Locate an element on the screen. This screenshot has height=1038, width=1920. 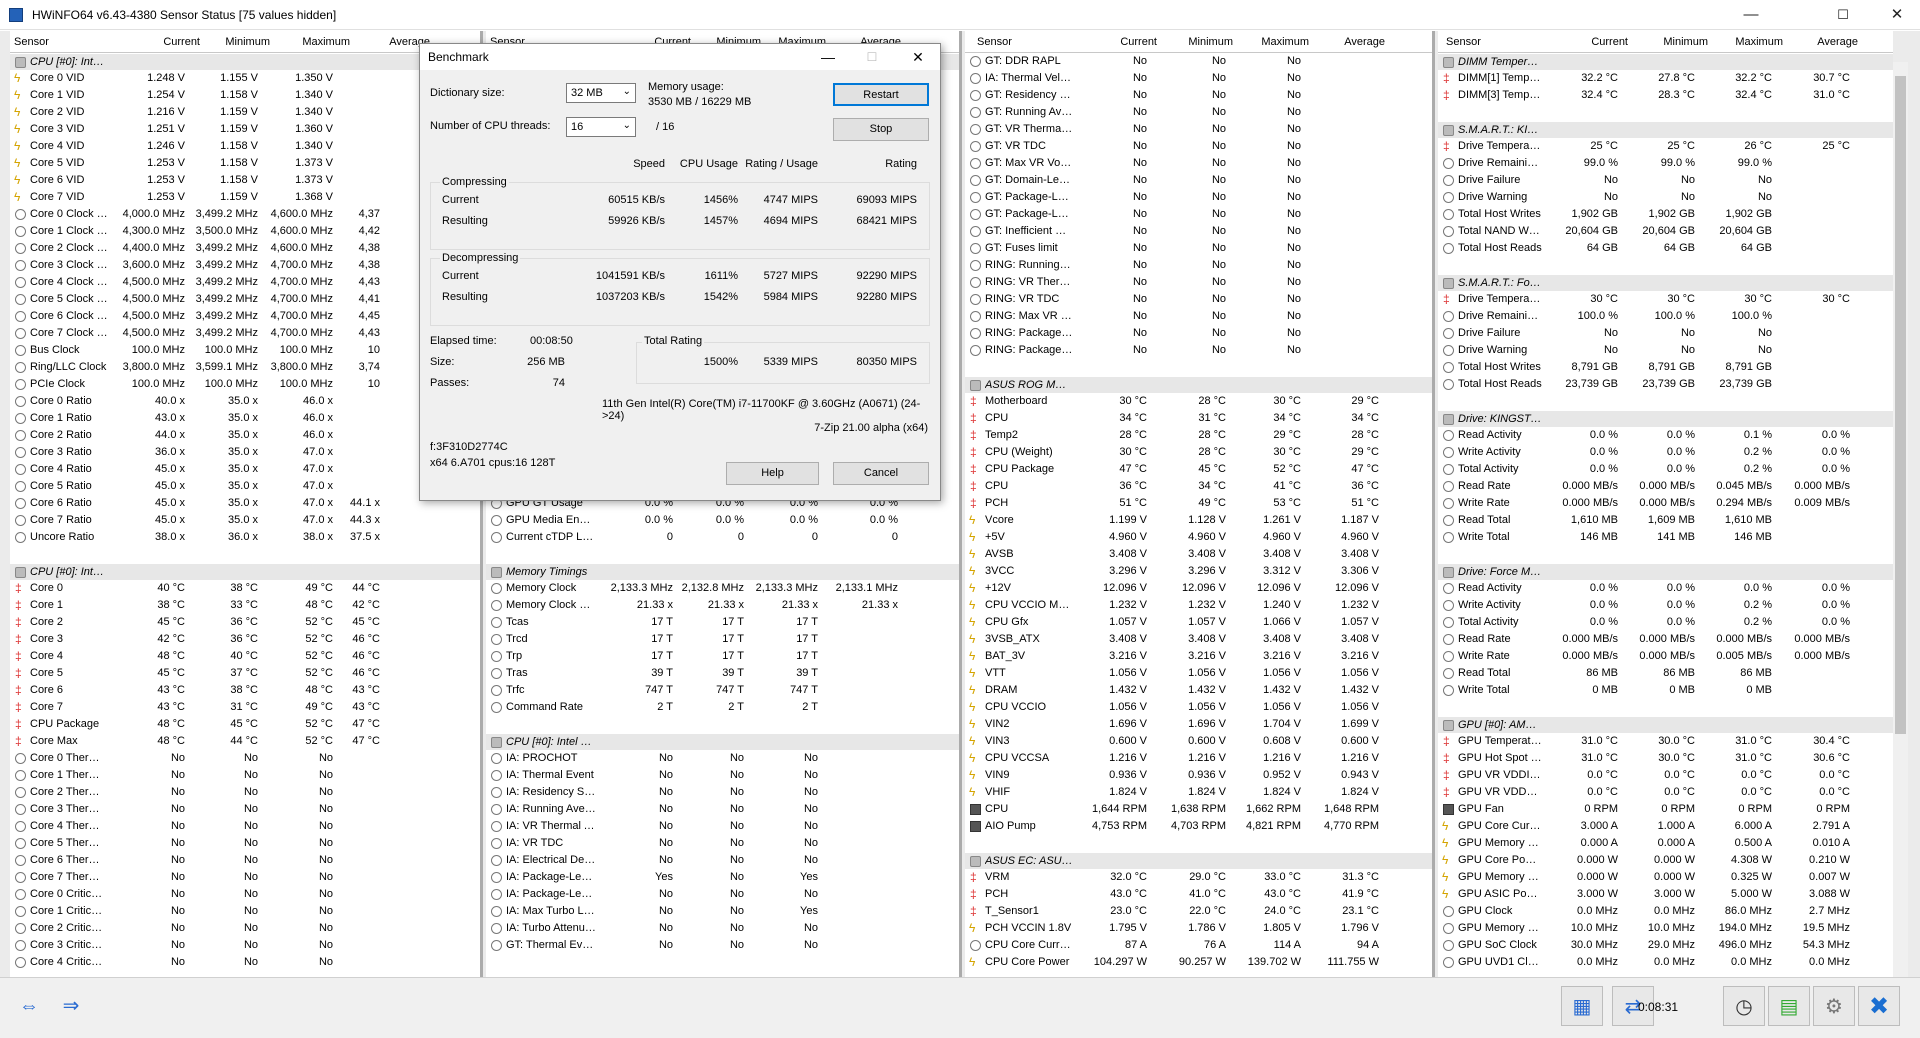
cpu-threads-select: 16 ⌄ is located at coordinates (601, 127).